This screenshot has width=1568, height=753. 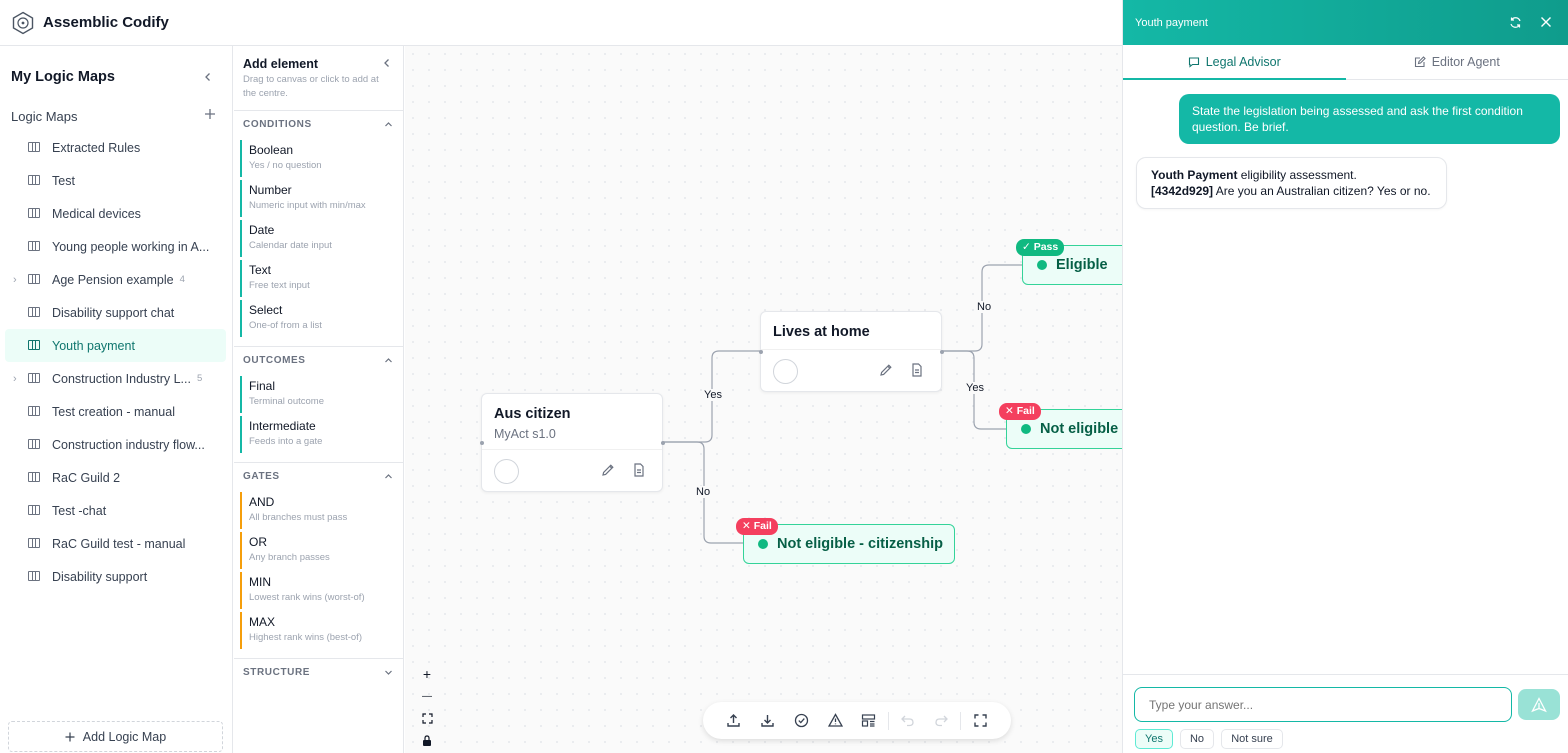 What do you see at coordinates (785, 371) in the screenshot?
I see `status-circle-icon` at bounding box center [785, 371].